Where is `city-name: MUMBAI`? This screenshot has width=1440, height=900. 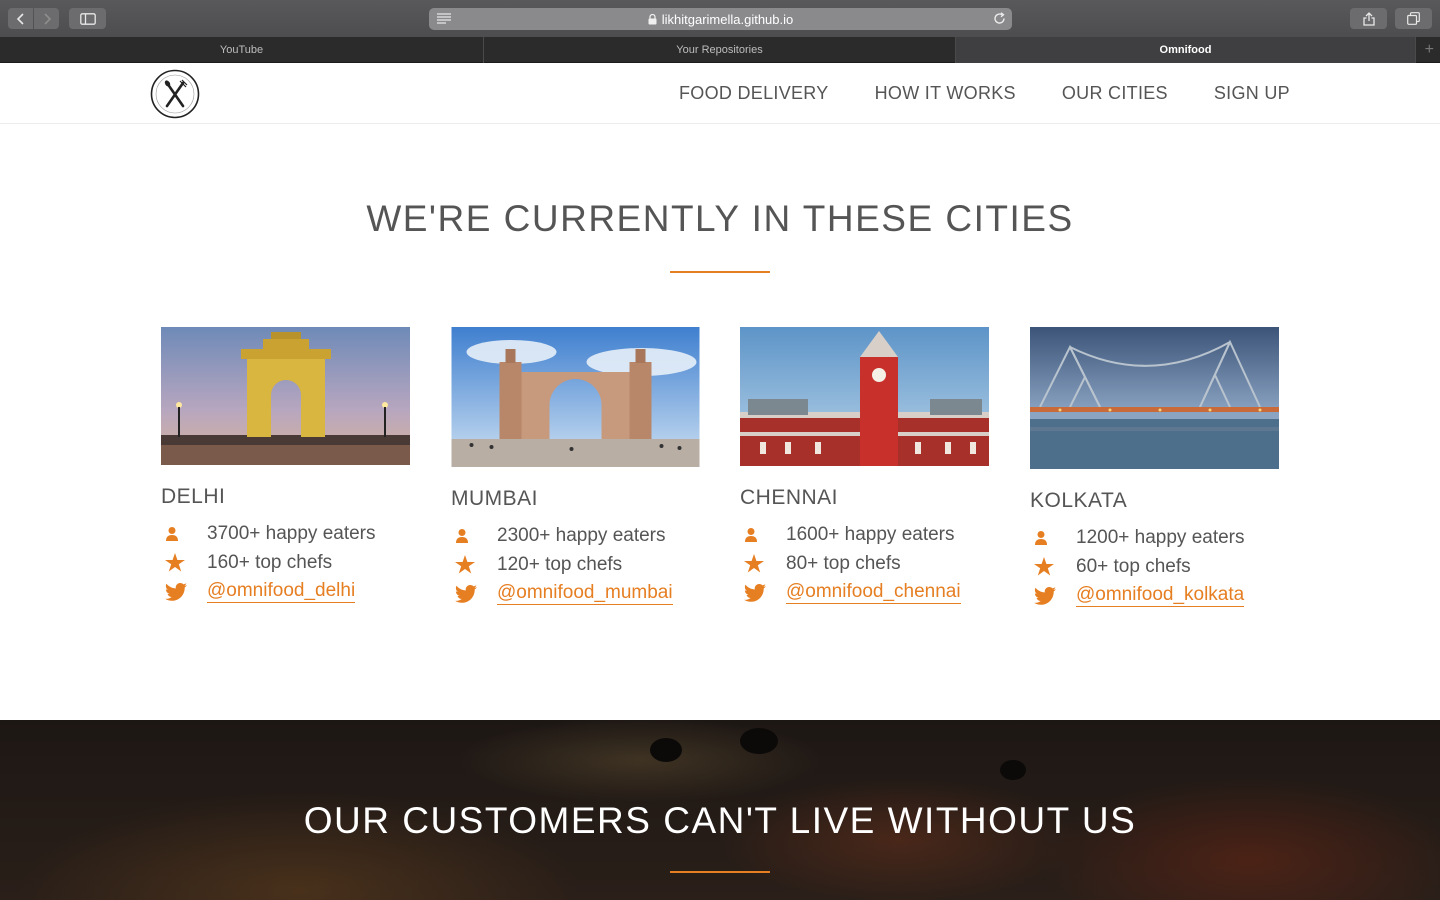
city-name: MUMBAI is located at coordinates (494, 498).